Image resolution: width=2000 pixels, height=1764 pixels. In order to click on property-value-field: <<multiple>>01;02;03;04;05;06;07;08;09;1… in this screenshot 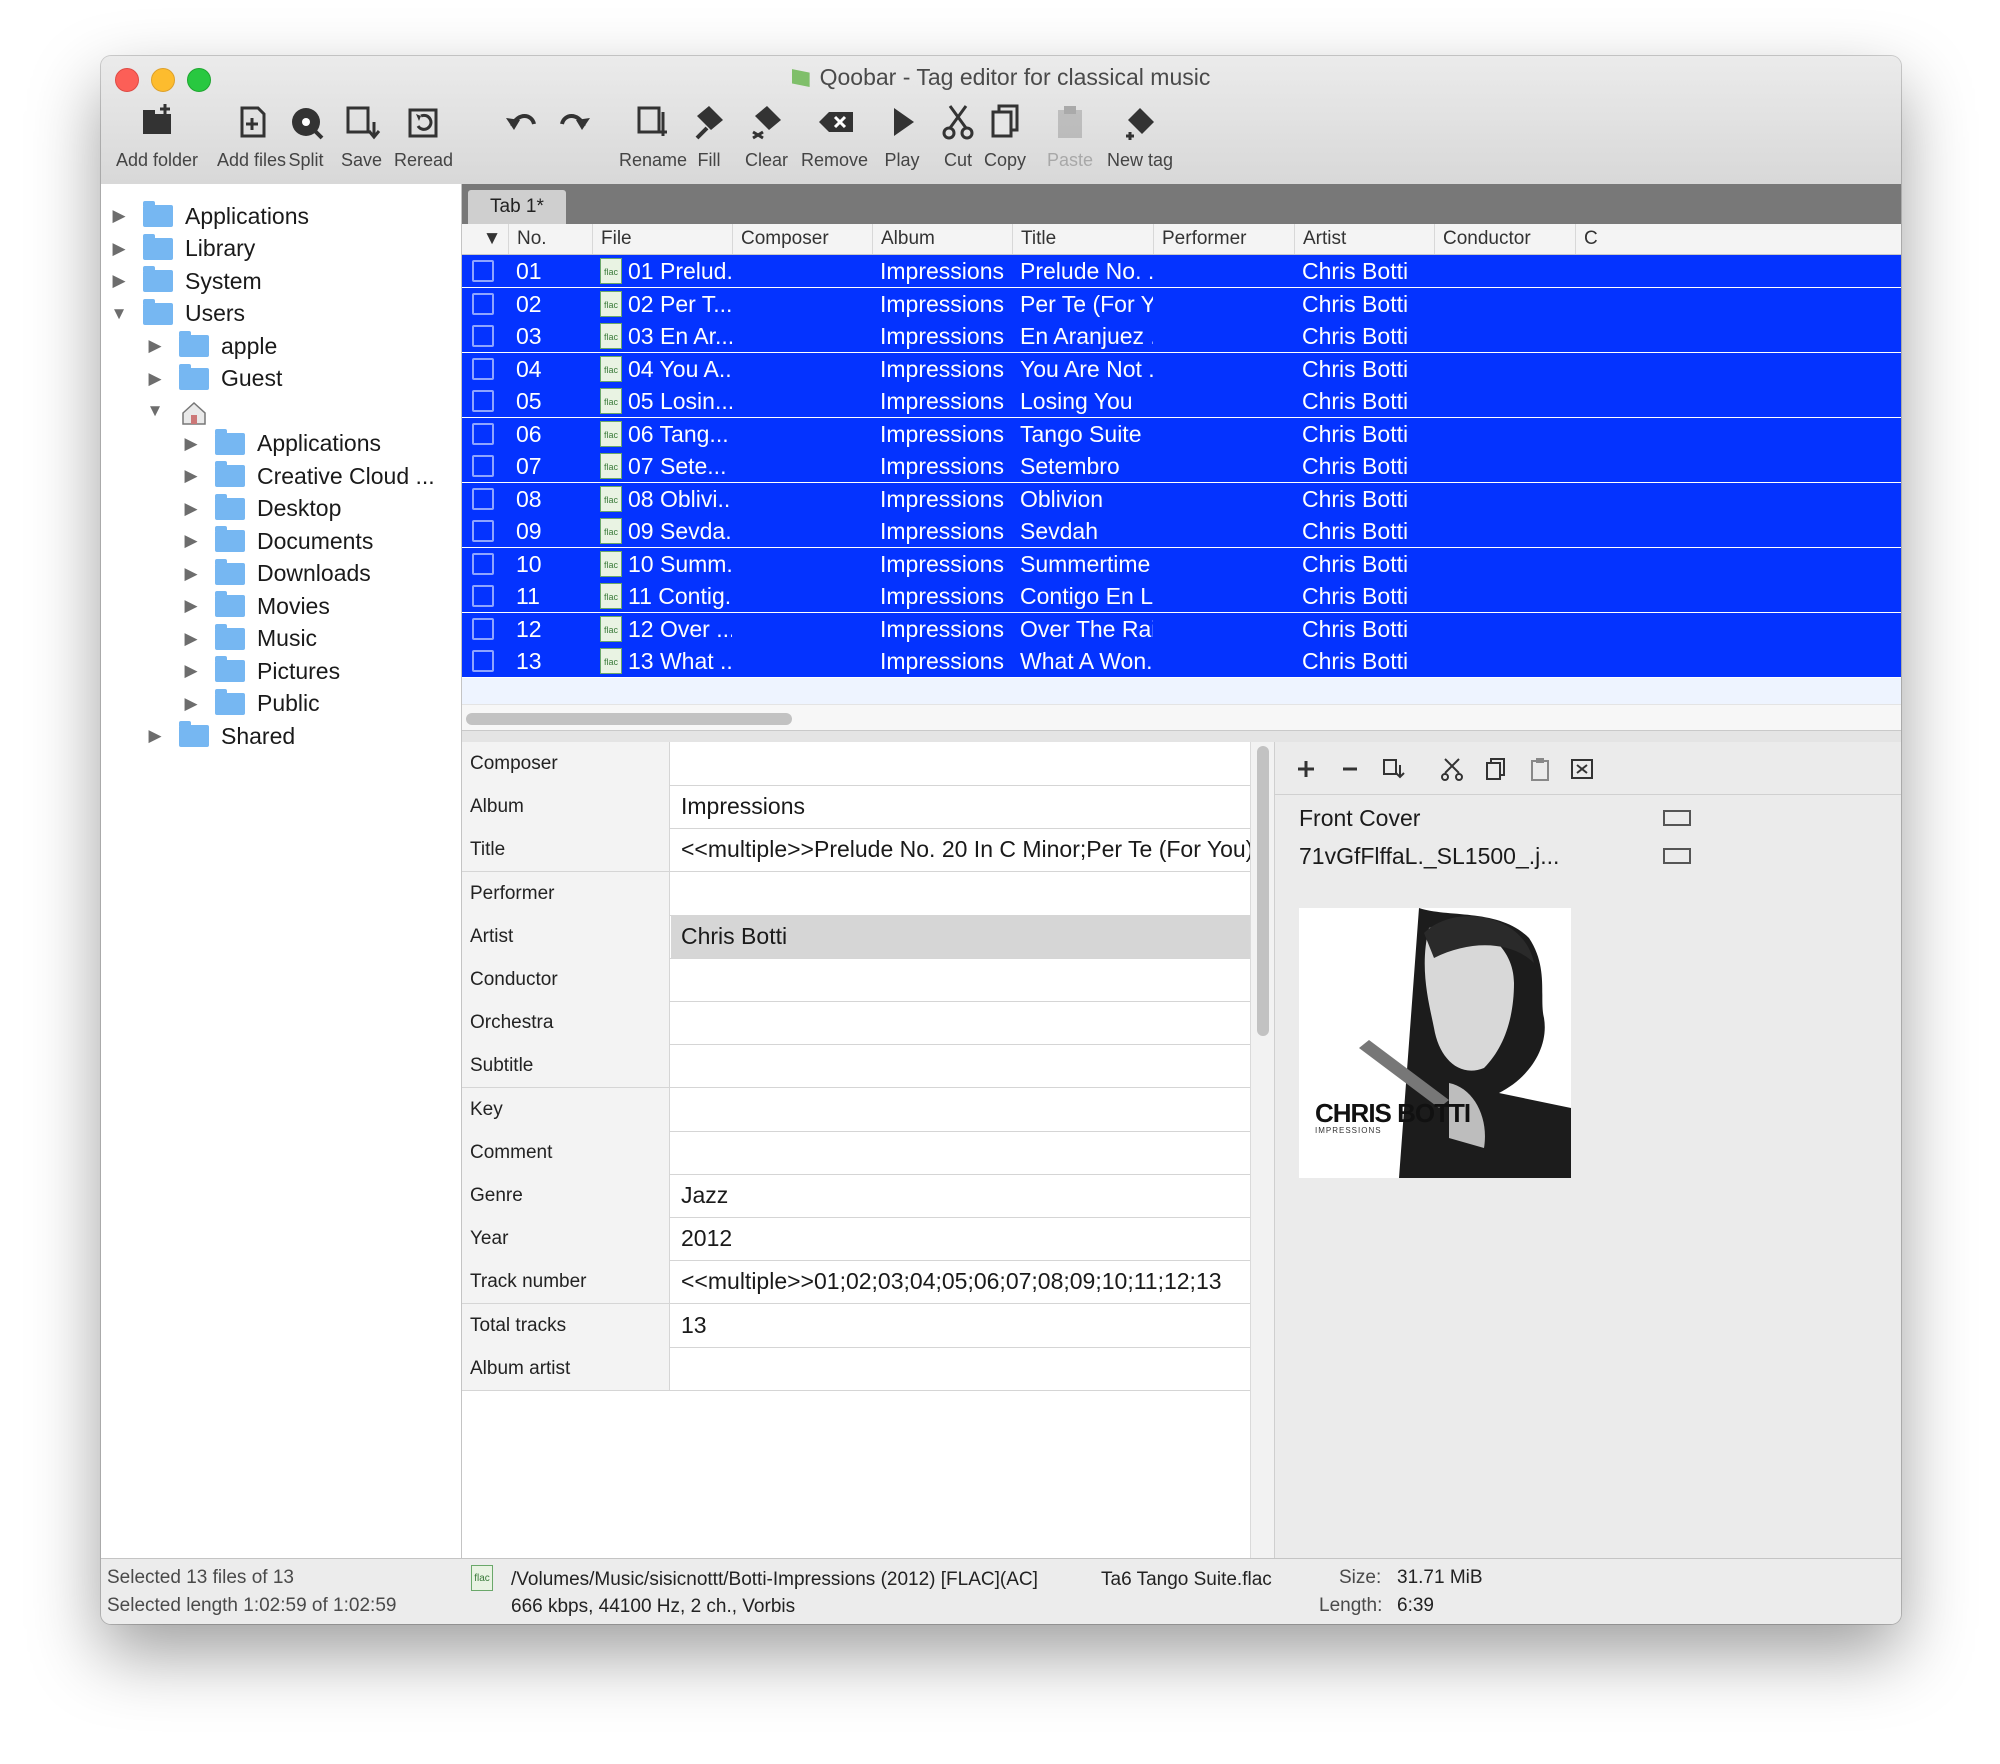, I will do `click(960, 1281)`.